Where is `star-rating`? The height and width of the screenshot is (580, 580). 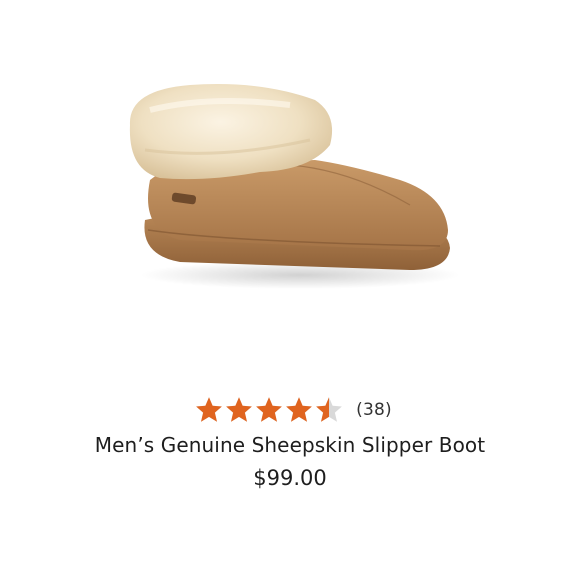
star-rating is located at coordinates (269, 410).